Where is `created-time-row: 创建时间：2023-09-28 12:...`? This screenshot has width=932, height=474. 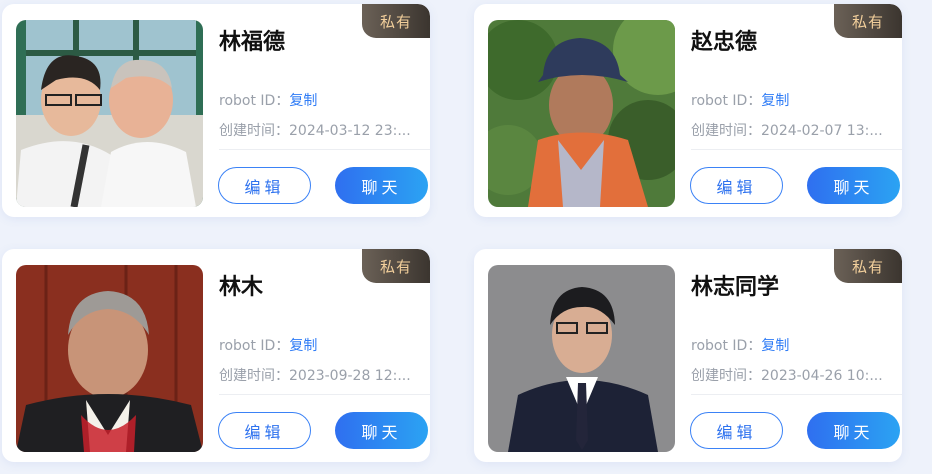
created-time-row: 创建时间：2023-09-28 12:... is located at coordinates (324, 375).